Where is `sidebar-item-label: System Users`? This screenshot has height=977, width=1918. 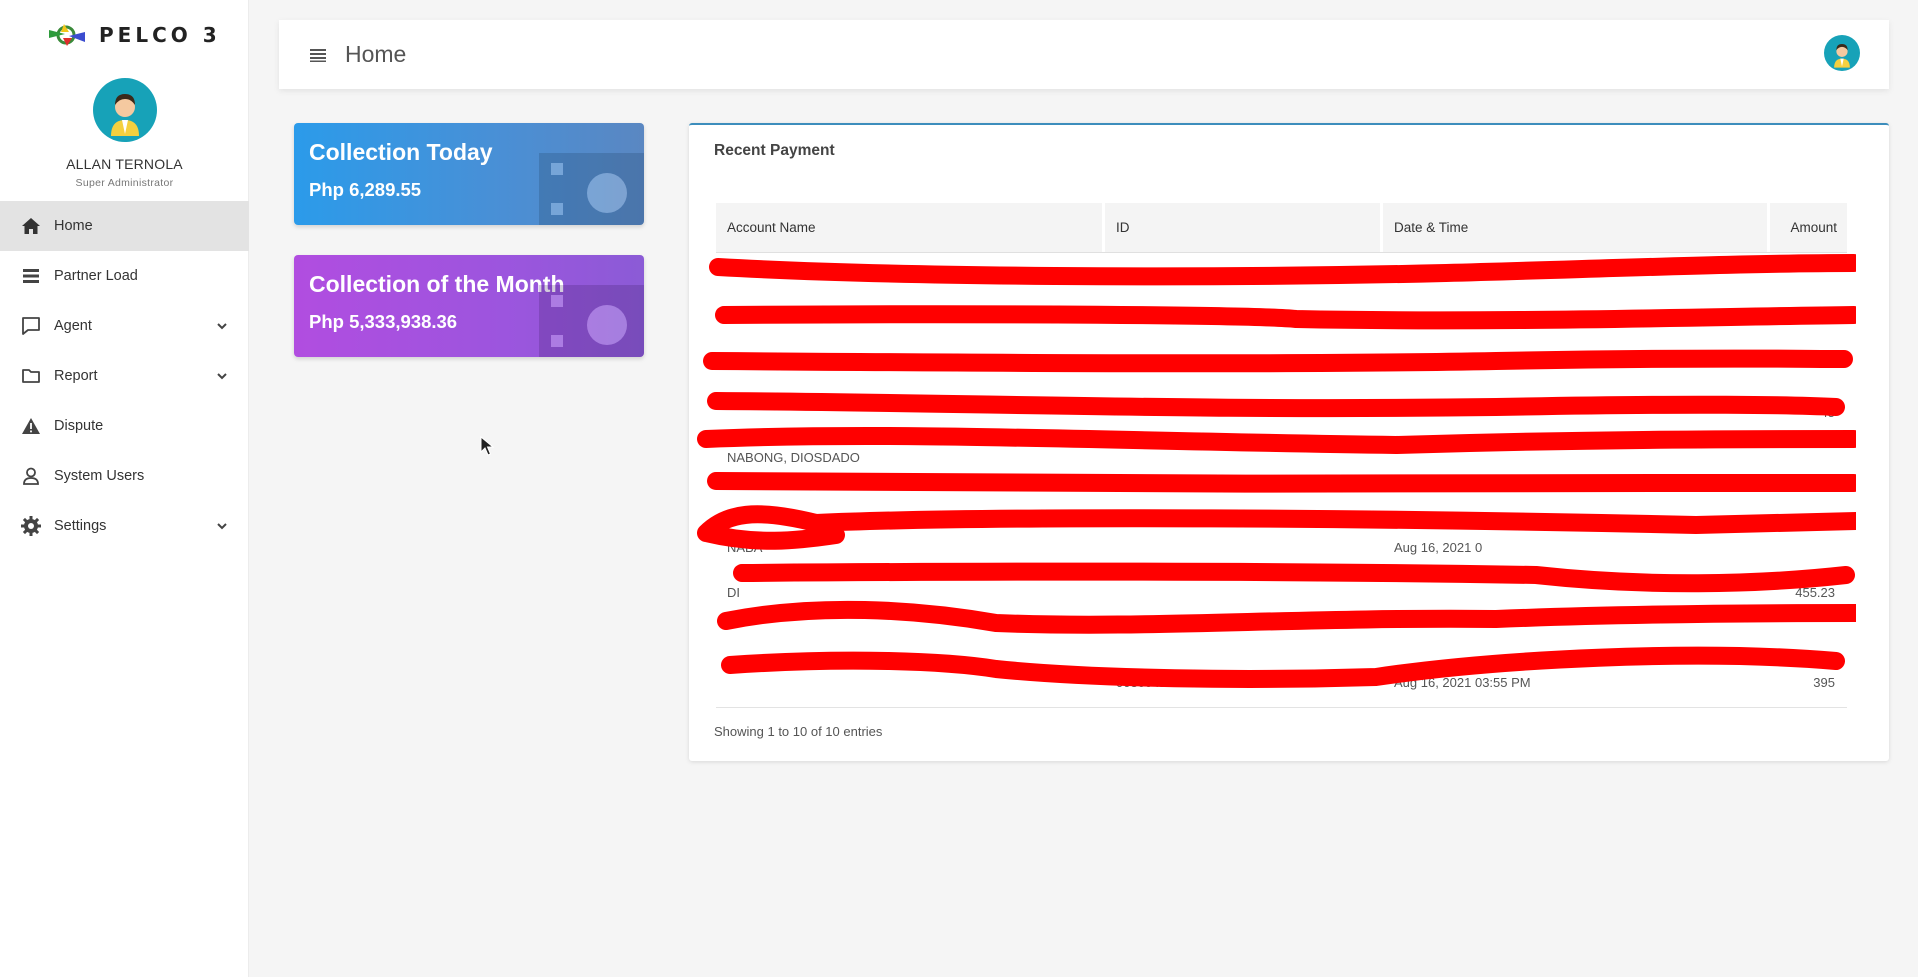 sidebar-item-label: System Users is located at coordinates (99, 476).